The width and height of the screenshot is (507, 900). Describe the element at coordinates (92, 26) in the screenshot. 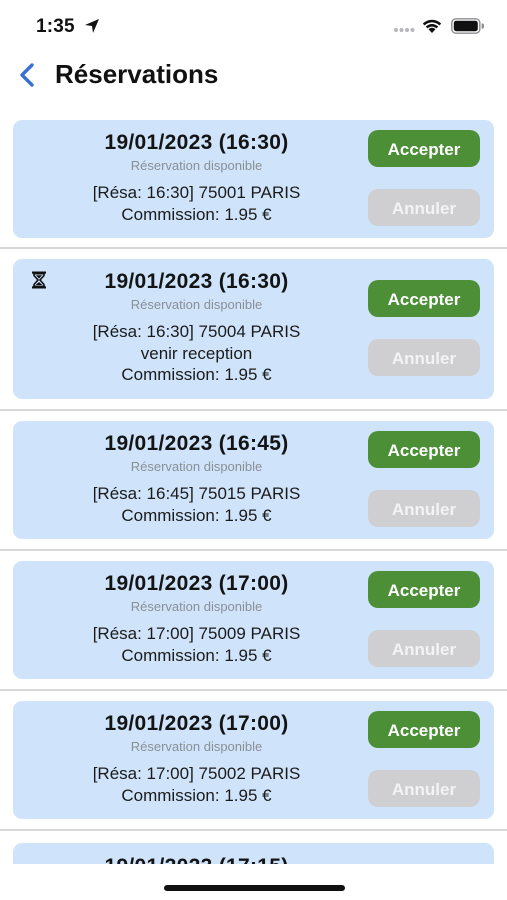

I see `location-arrow-icon` at that location.